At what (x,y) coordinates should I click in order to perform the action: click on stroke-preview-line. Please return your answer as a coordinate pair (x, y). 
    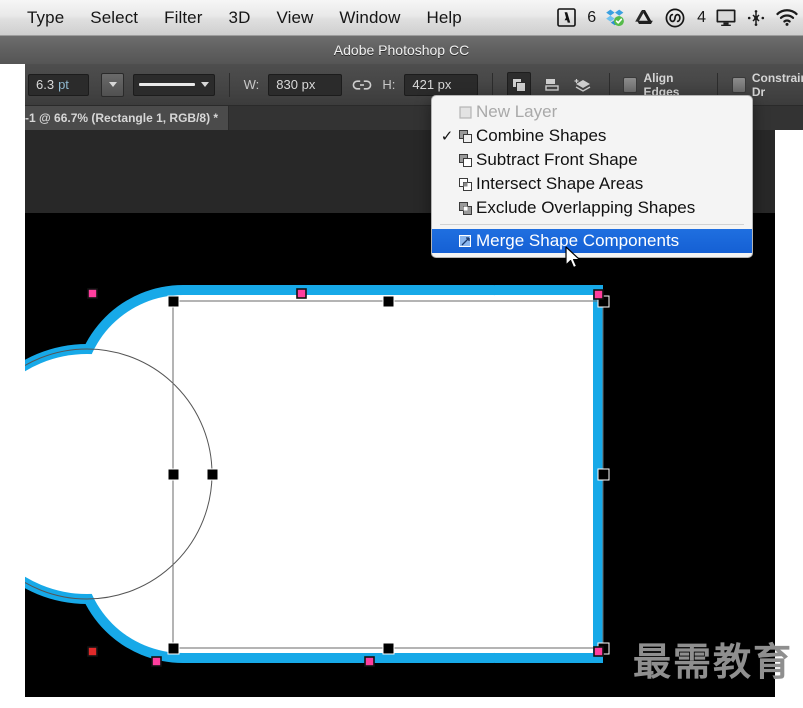
    Looking at the image, I should click on (167, 84).